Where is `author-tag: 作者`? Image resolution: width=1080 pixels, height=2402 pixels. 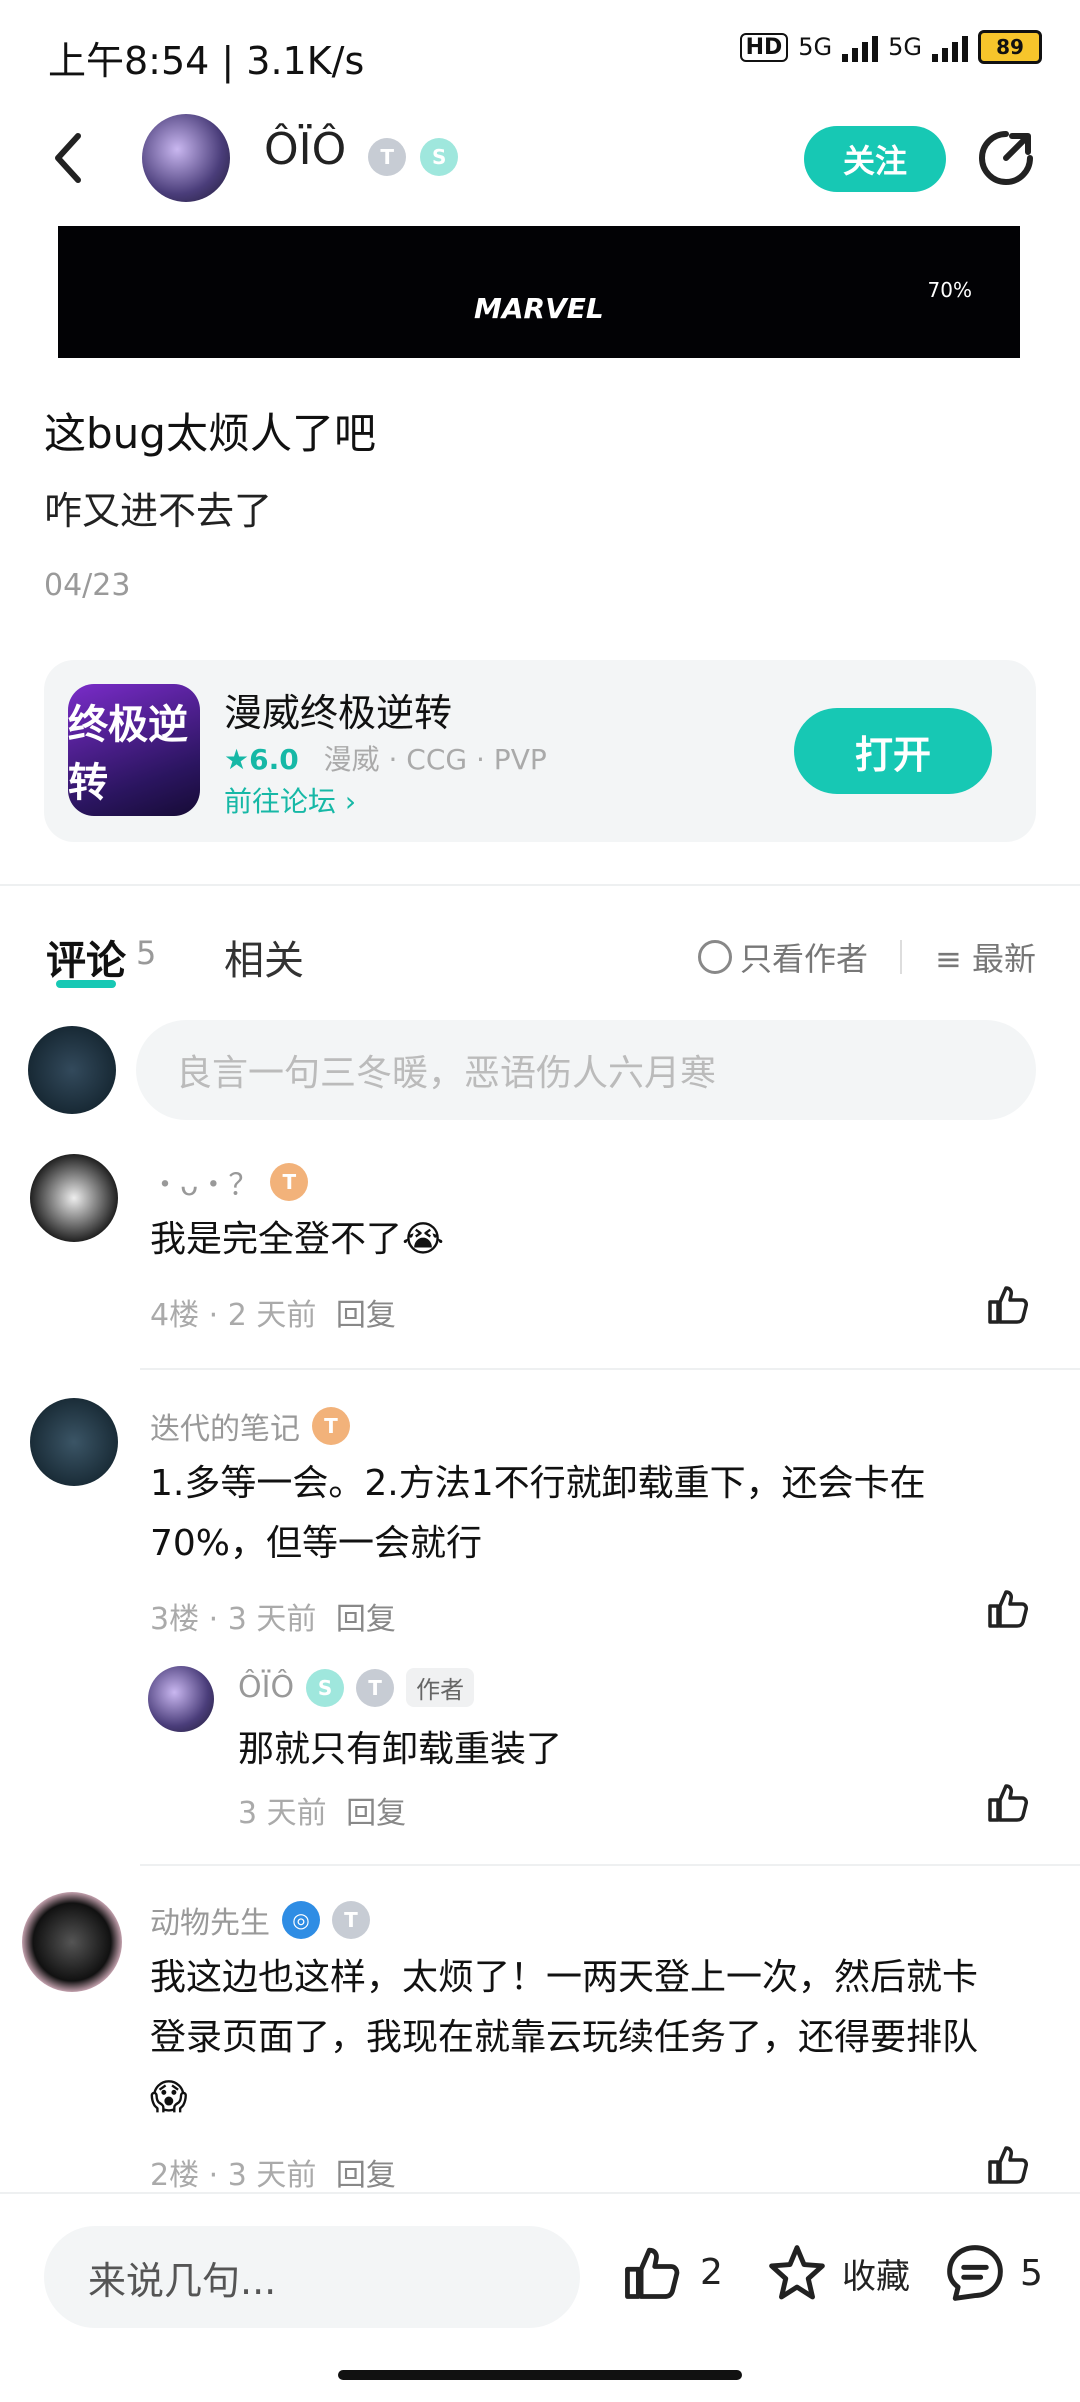 author-tag: 作者 is located at coordinates (440, 1687).